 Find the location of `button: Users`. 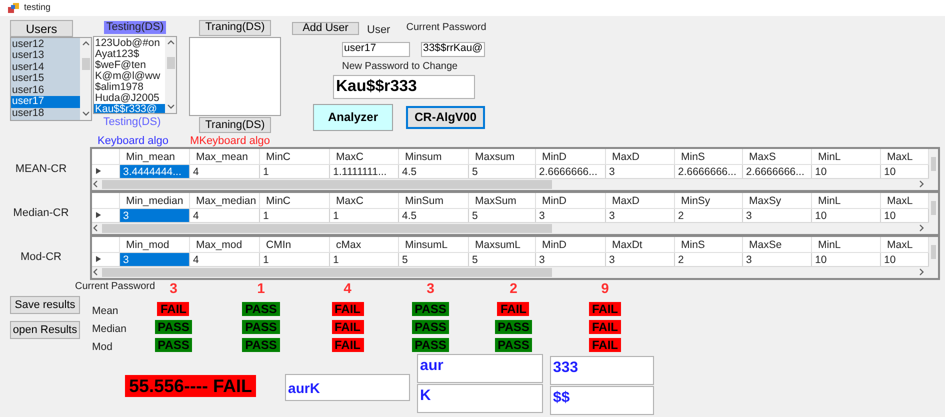

button: Users is located at coordinates (41, 28).